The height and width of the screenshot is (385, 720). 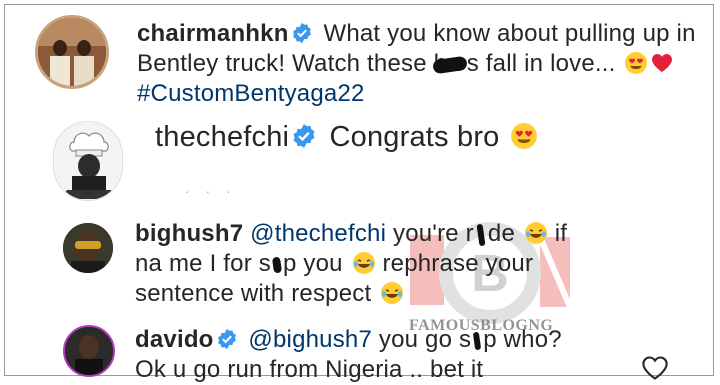 I want to click on hashtag-link: #CustomBentyaga22, so click(x=251, y=93).